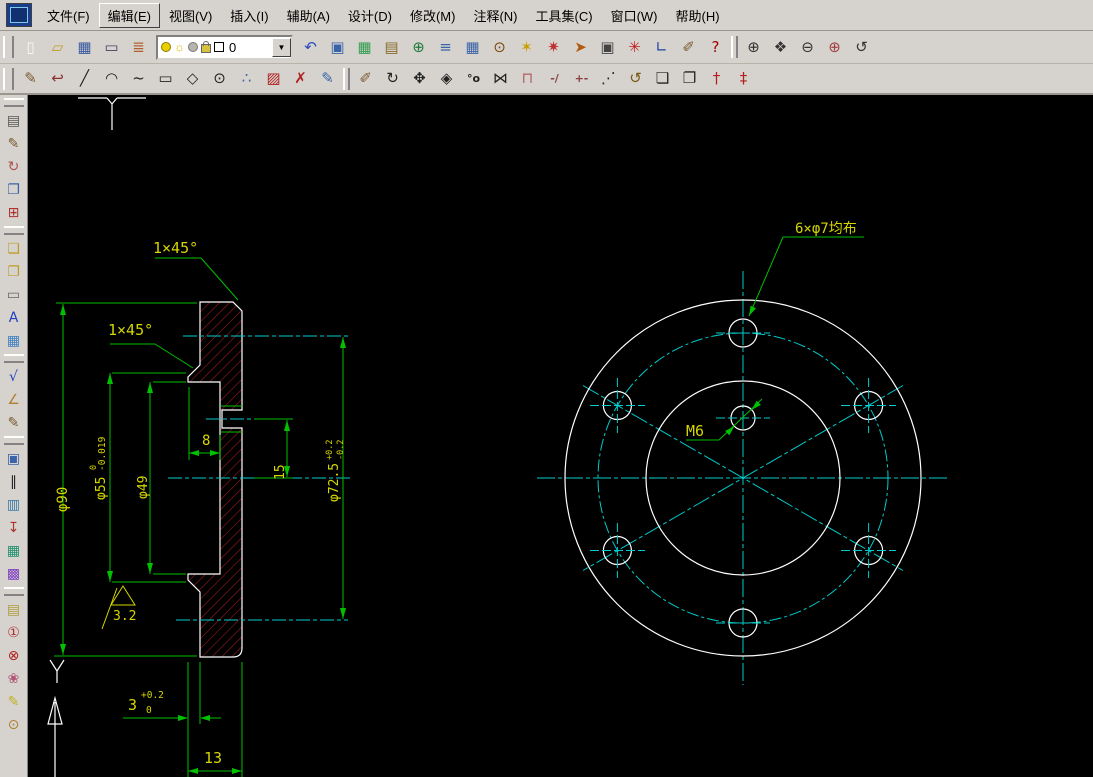 This screenshot has width=1093, height=777. What do you see at coordinates (246, 78) in the screenshot?
I see `point-button: ∴` at bounding box center [246, 78].